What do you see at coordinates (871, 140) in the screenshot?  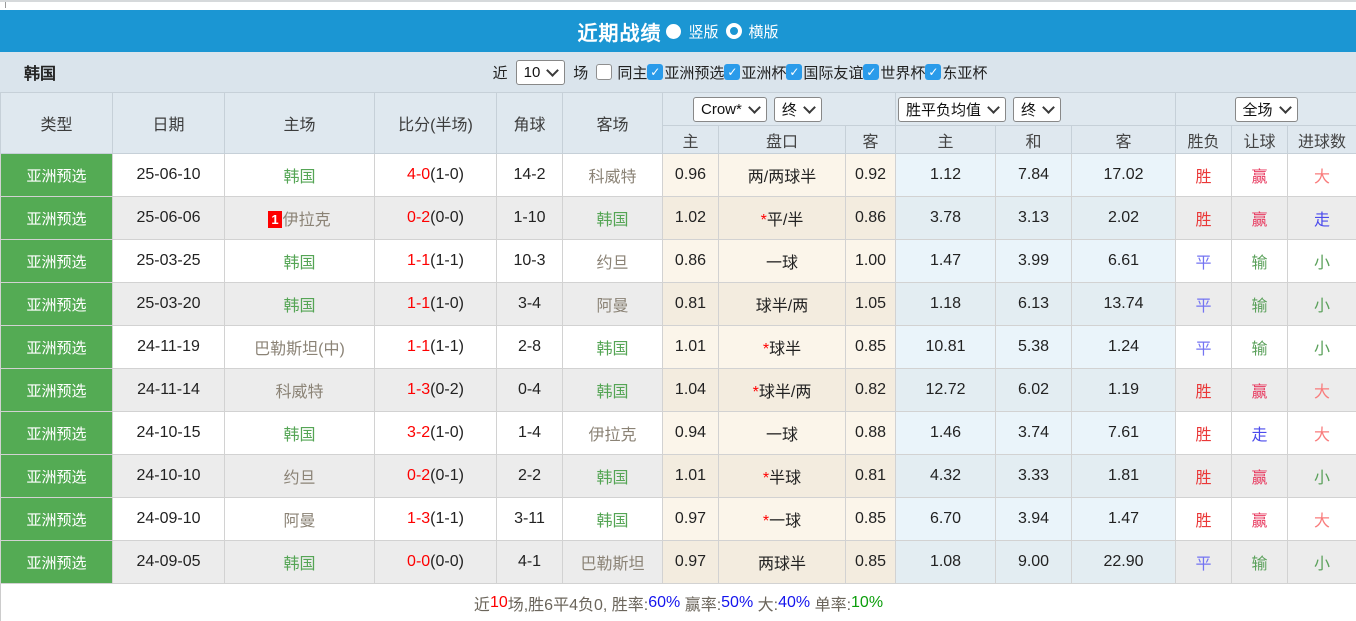 I see `col-header-odds-away: 客` at bounding box center [871, 140].